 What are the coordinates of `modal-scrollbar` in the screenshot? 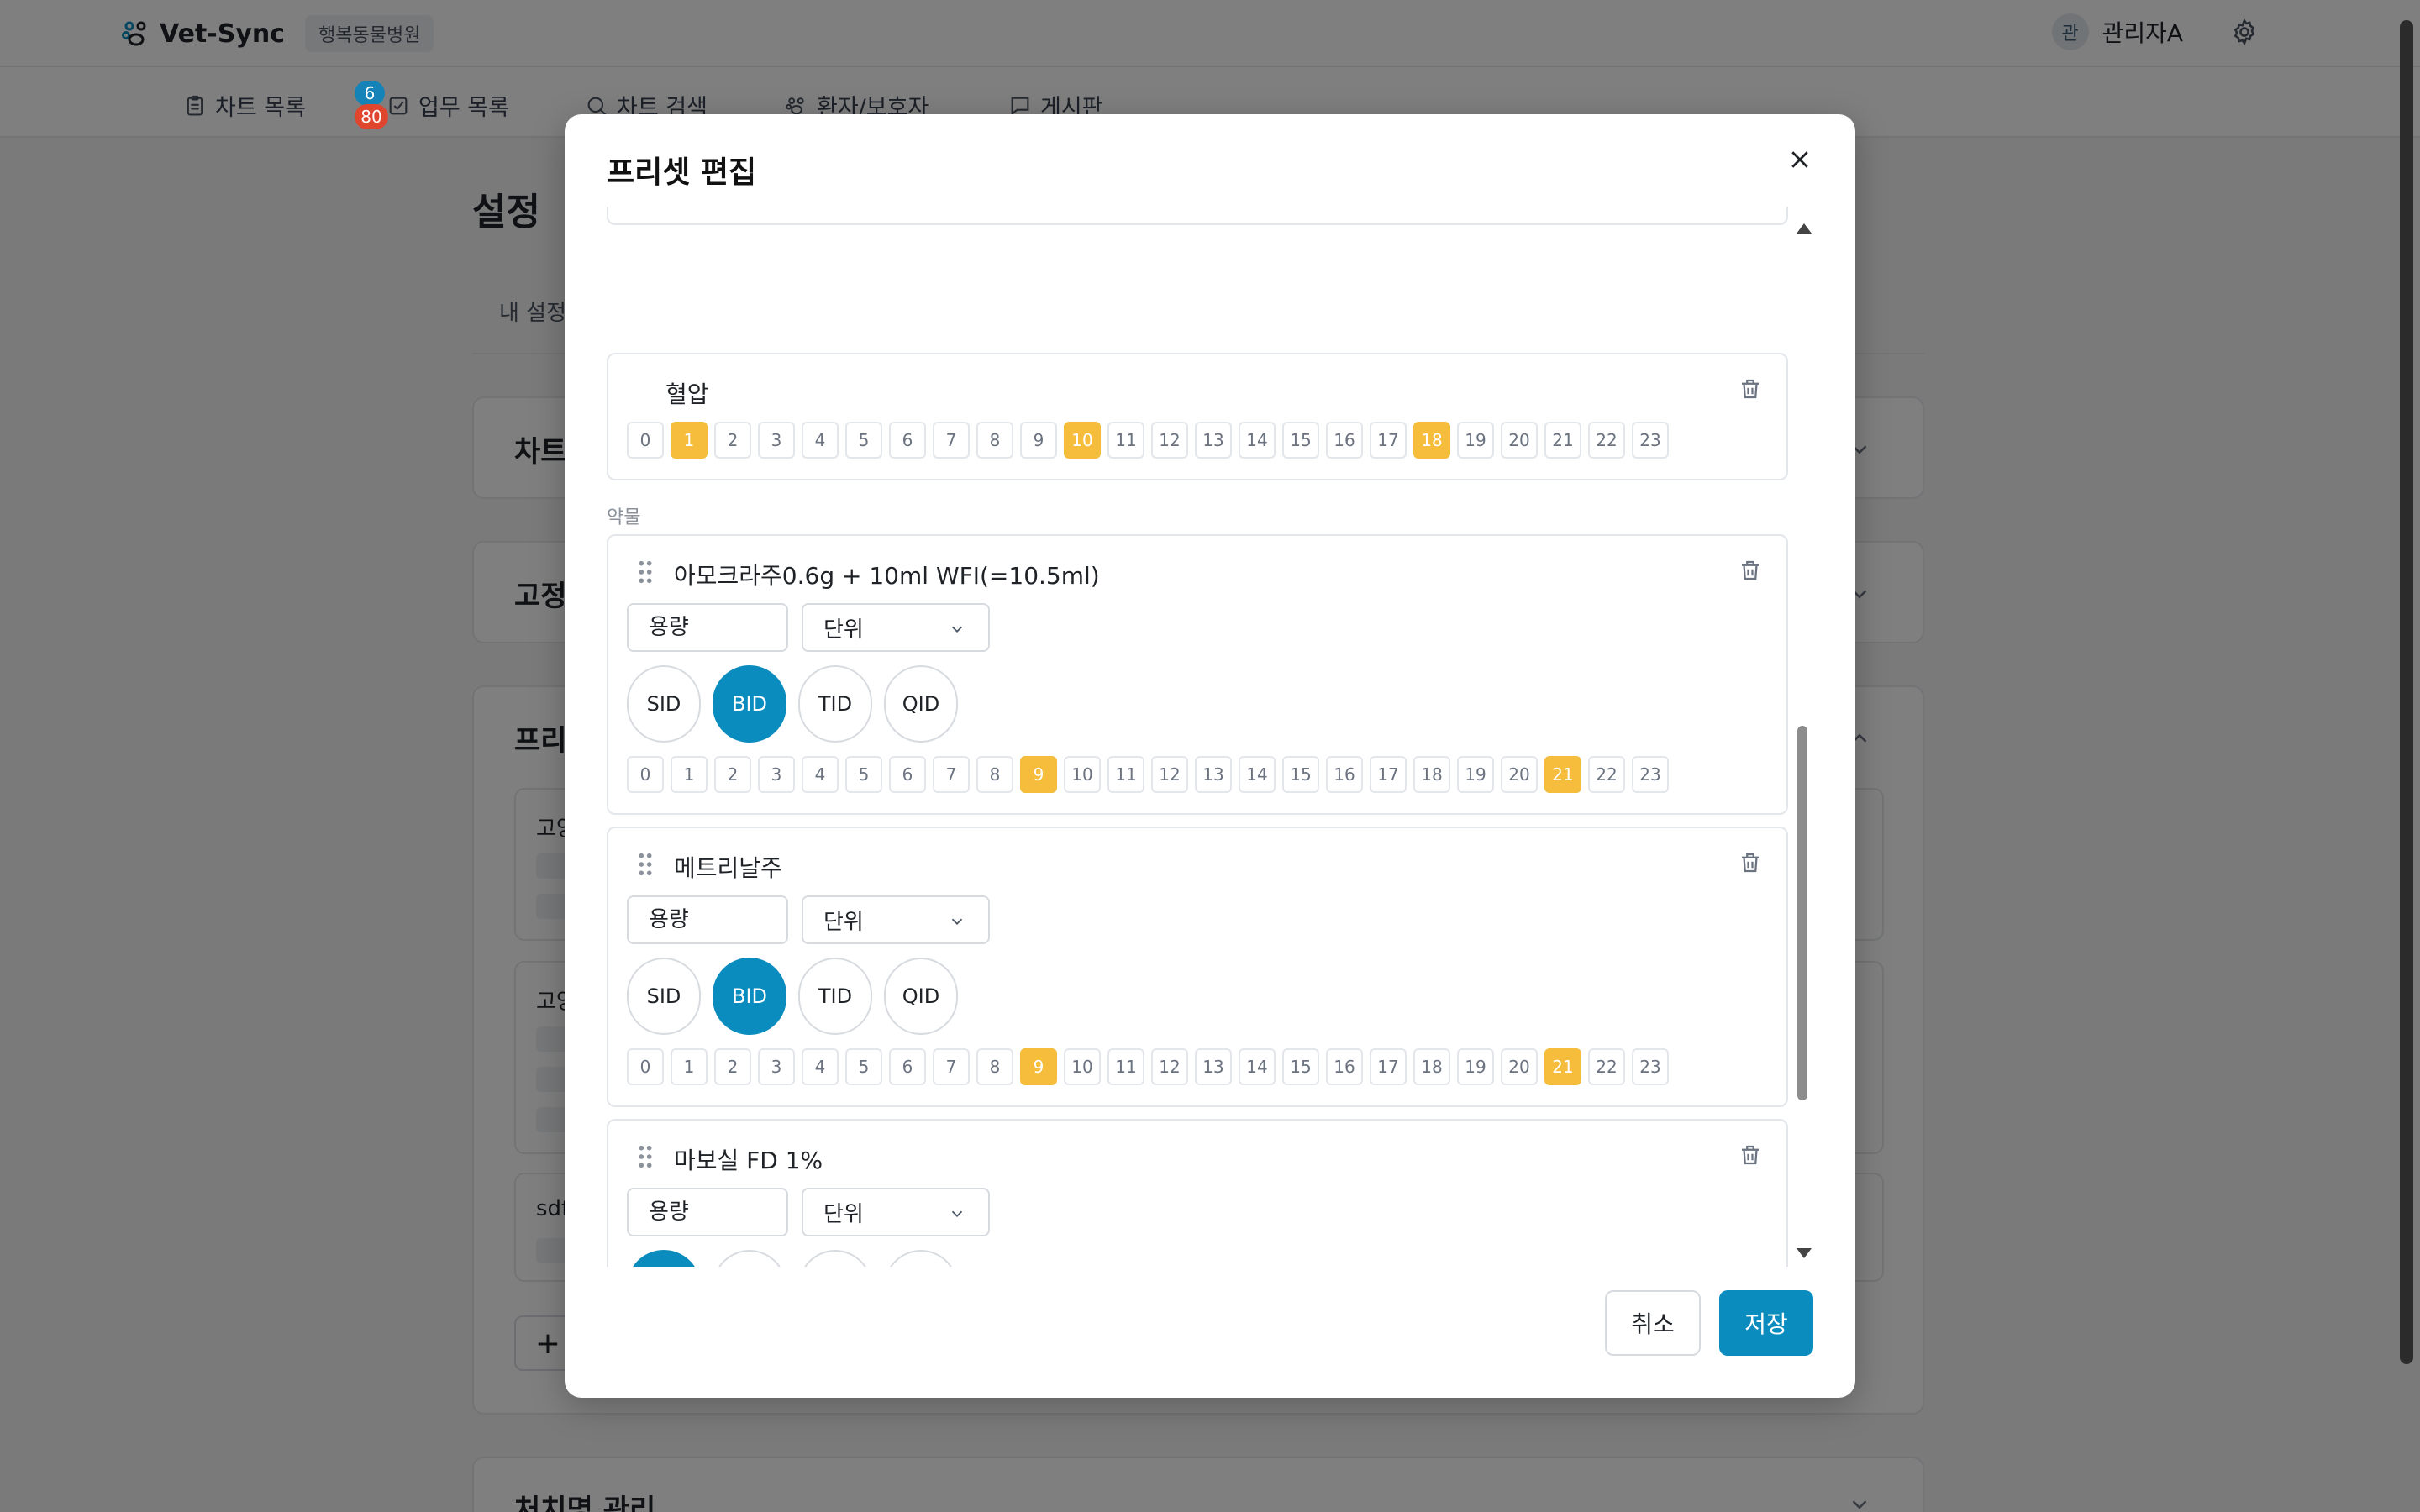 It's located at (1802, 740).